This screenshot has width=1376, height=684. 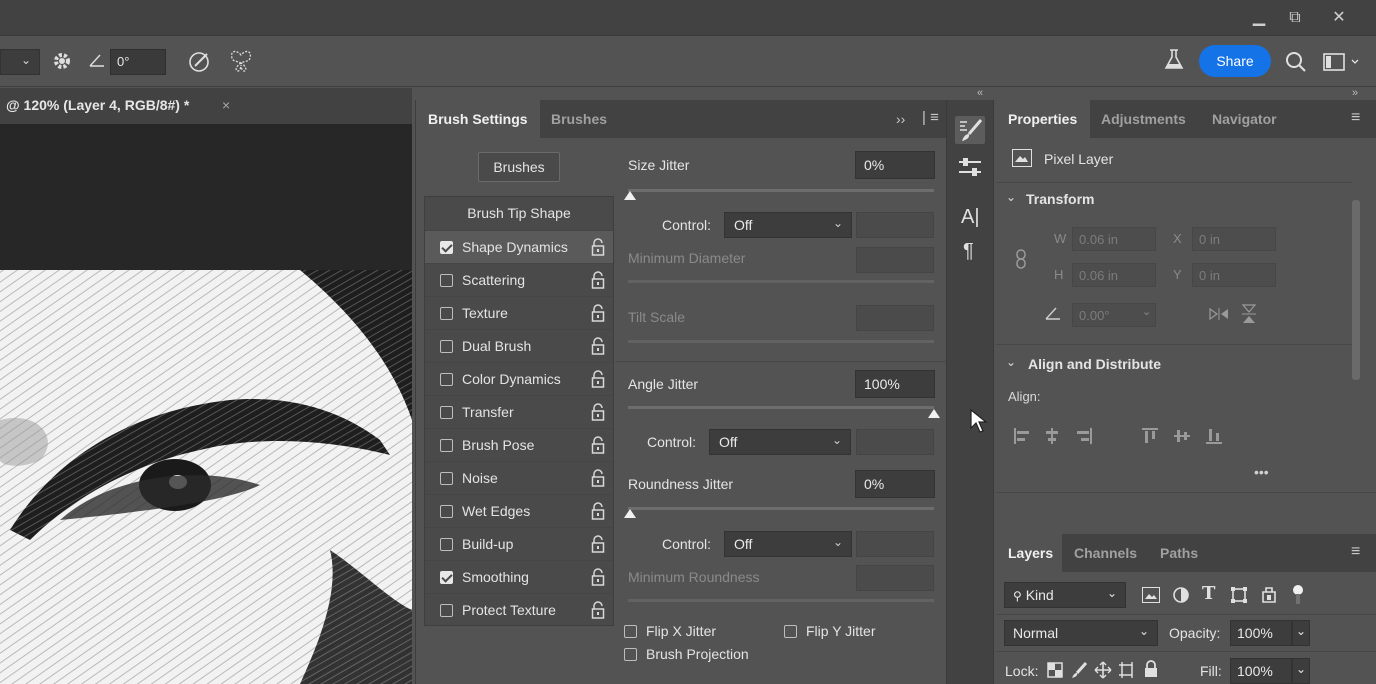 I want to click on butterfly-icon, so click(x=241, y=61).